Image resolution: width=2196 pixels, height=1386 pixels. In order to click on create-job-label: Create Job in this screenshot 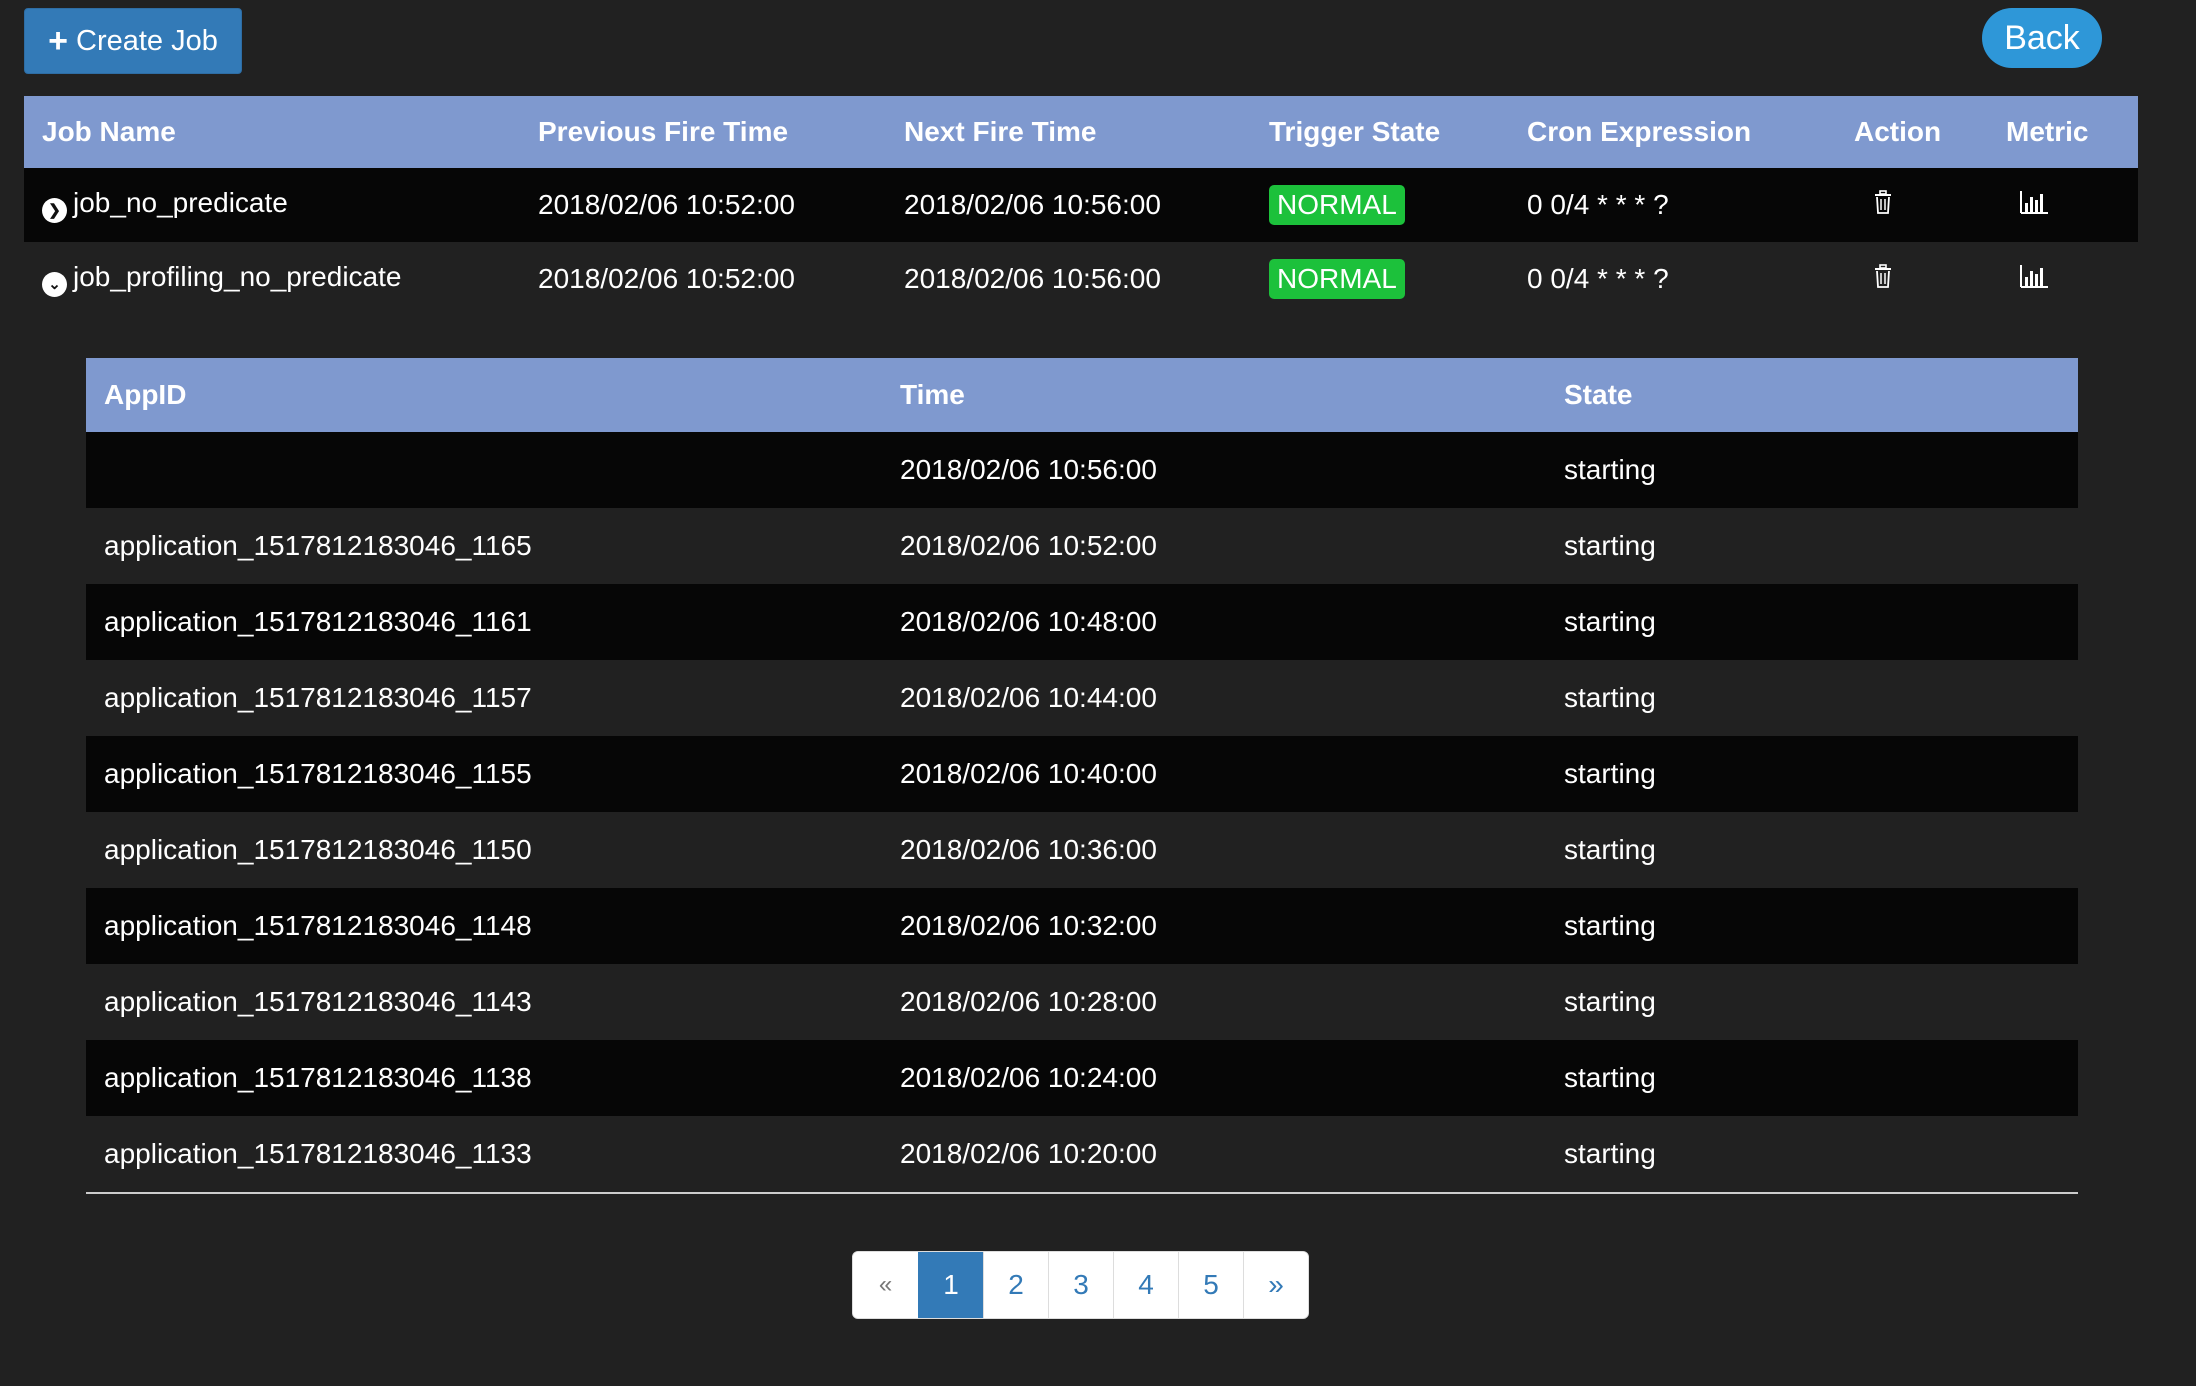, I will do `click(147, 40)`.